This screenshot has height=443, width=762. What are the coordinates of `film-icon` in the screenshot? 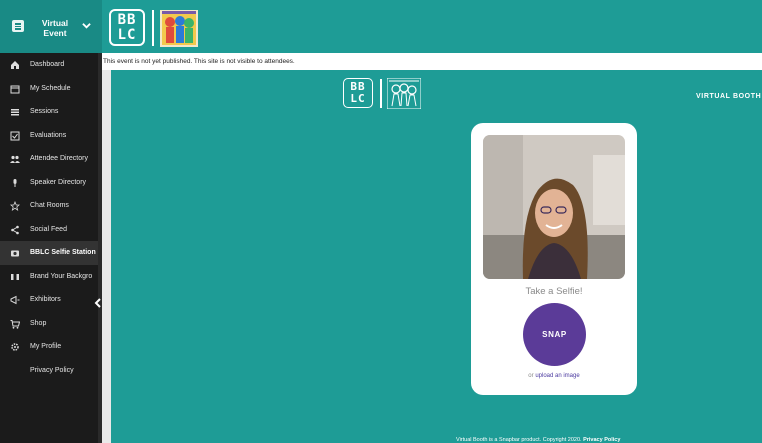 It's located at (15, 276).